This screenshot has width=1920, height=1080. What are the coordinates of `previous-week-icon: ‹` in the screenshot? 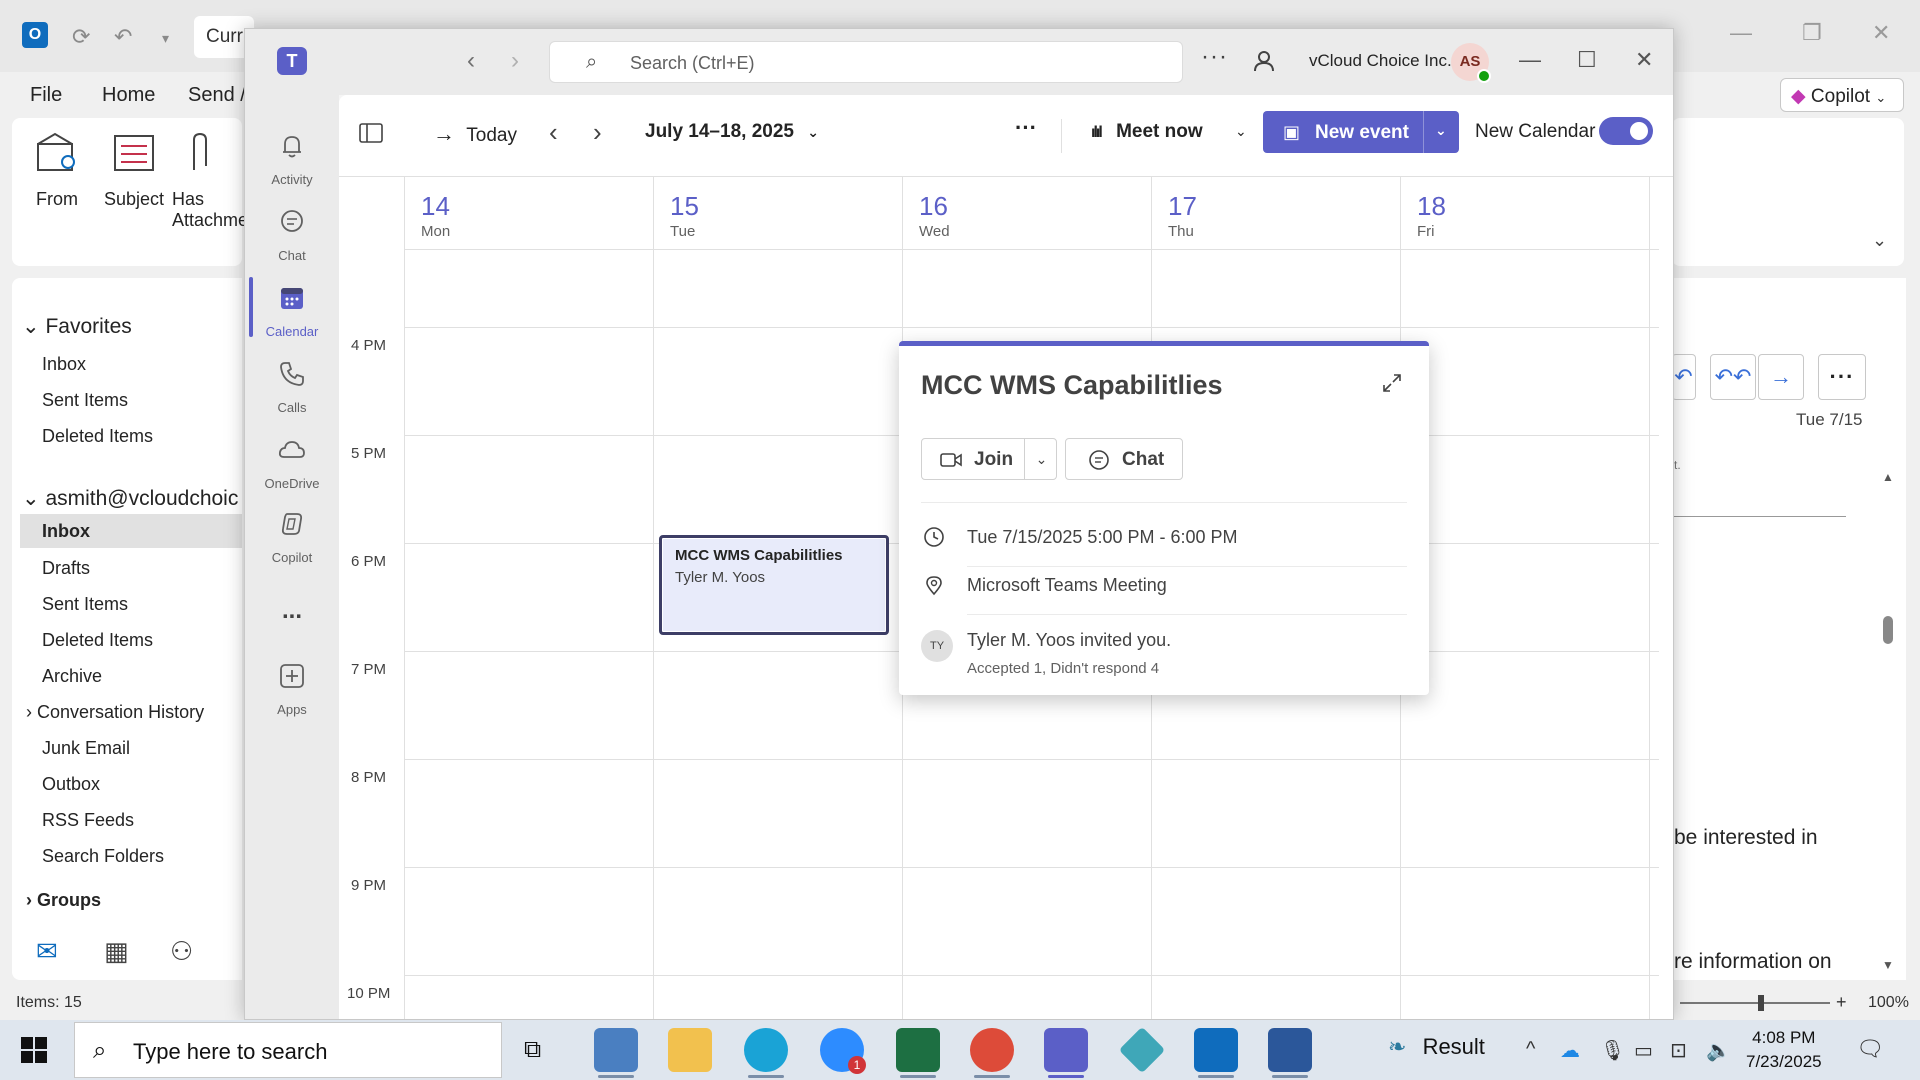 It's located at (553, 132).